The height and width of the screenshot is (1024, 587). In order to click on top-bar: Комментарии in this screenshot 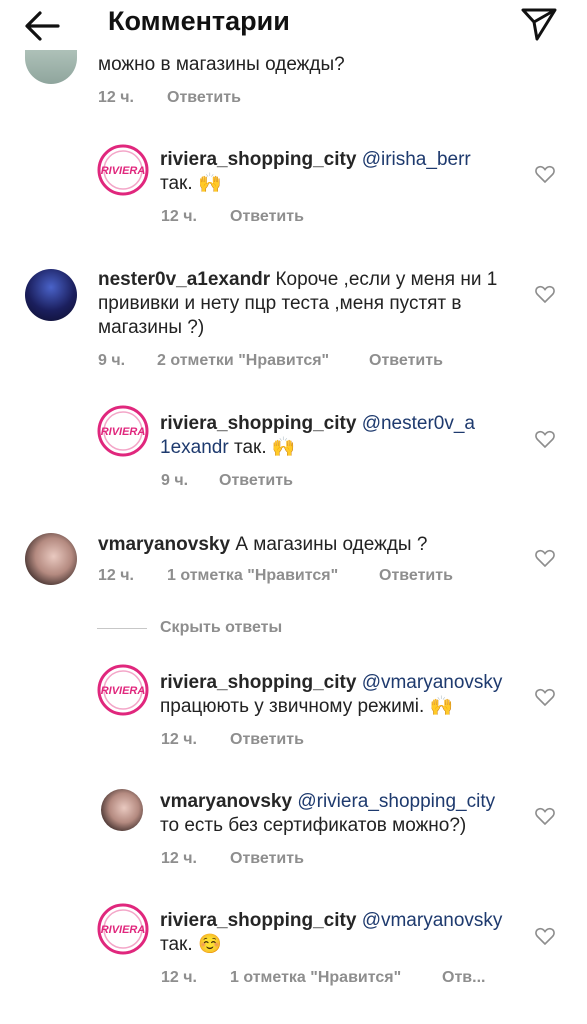, I will do `click(293, 25)`.